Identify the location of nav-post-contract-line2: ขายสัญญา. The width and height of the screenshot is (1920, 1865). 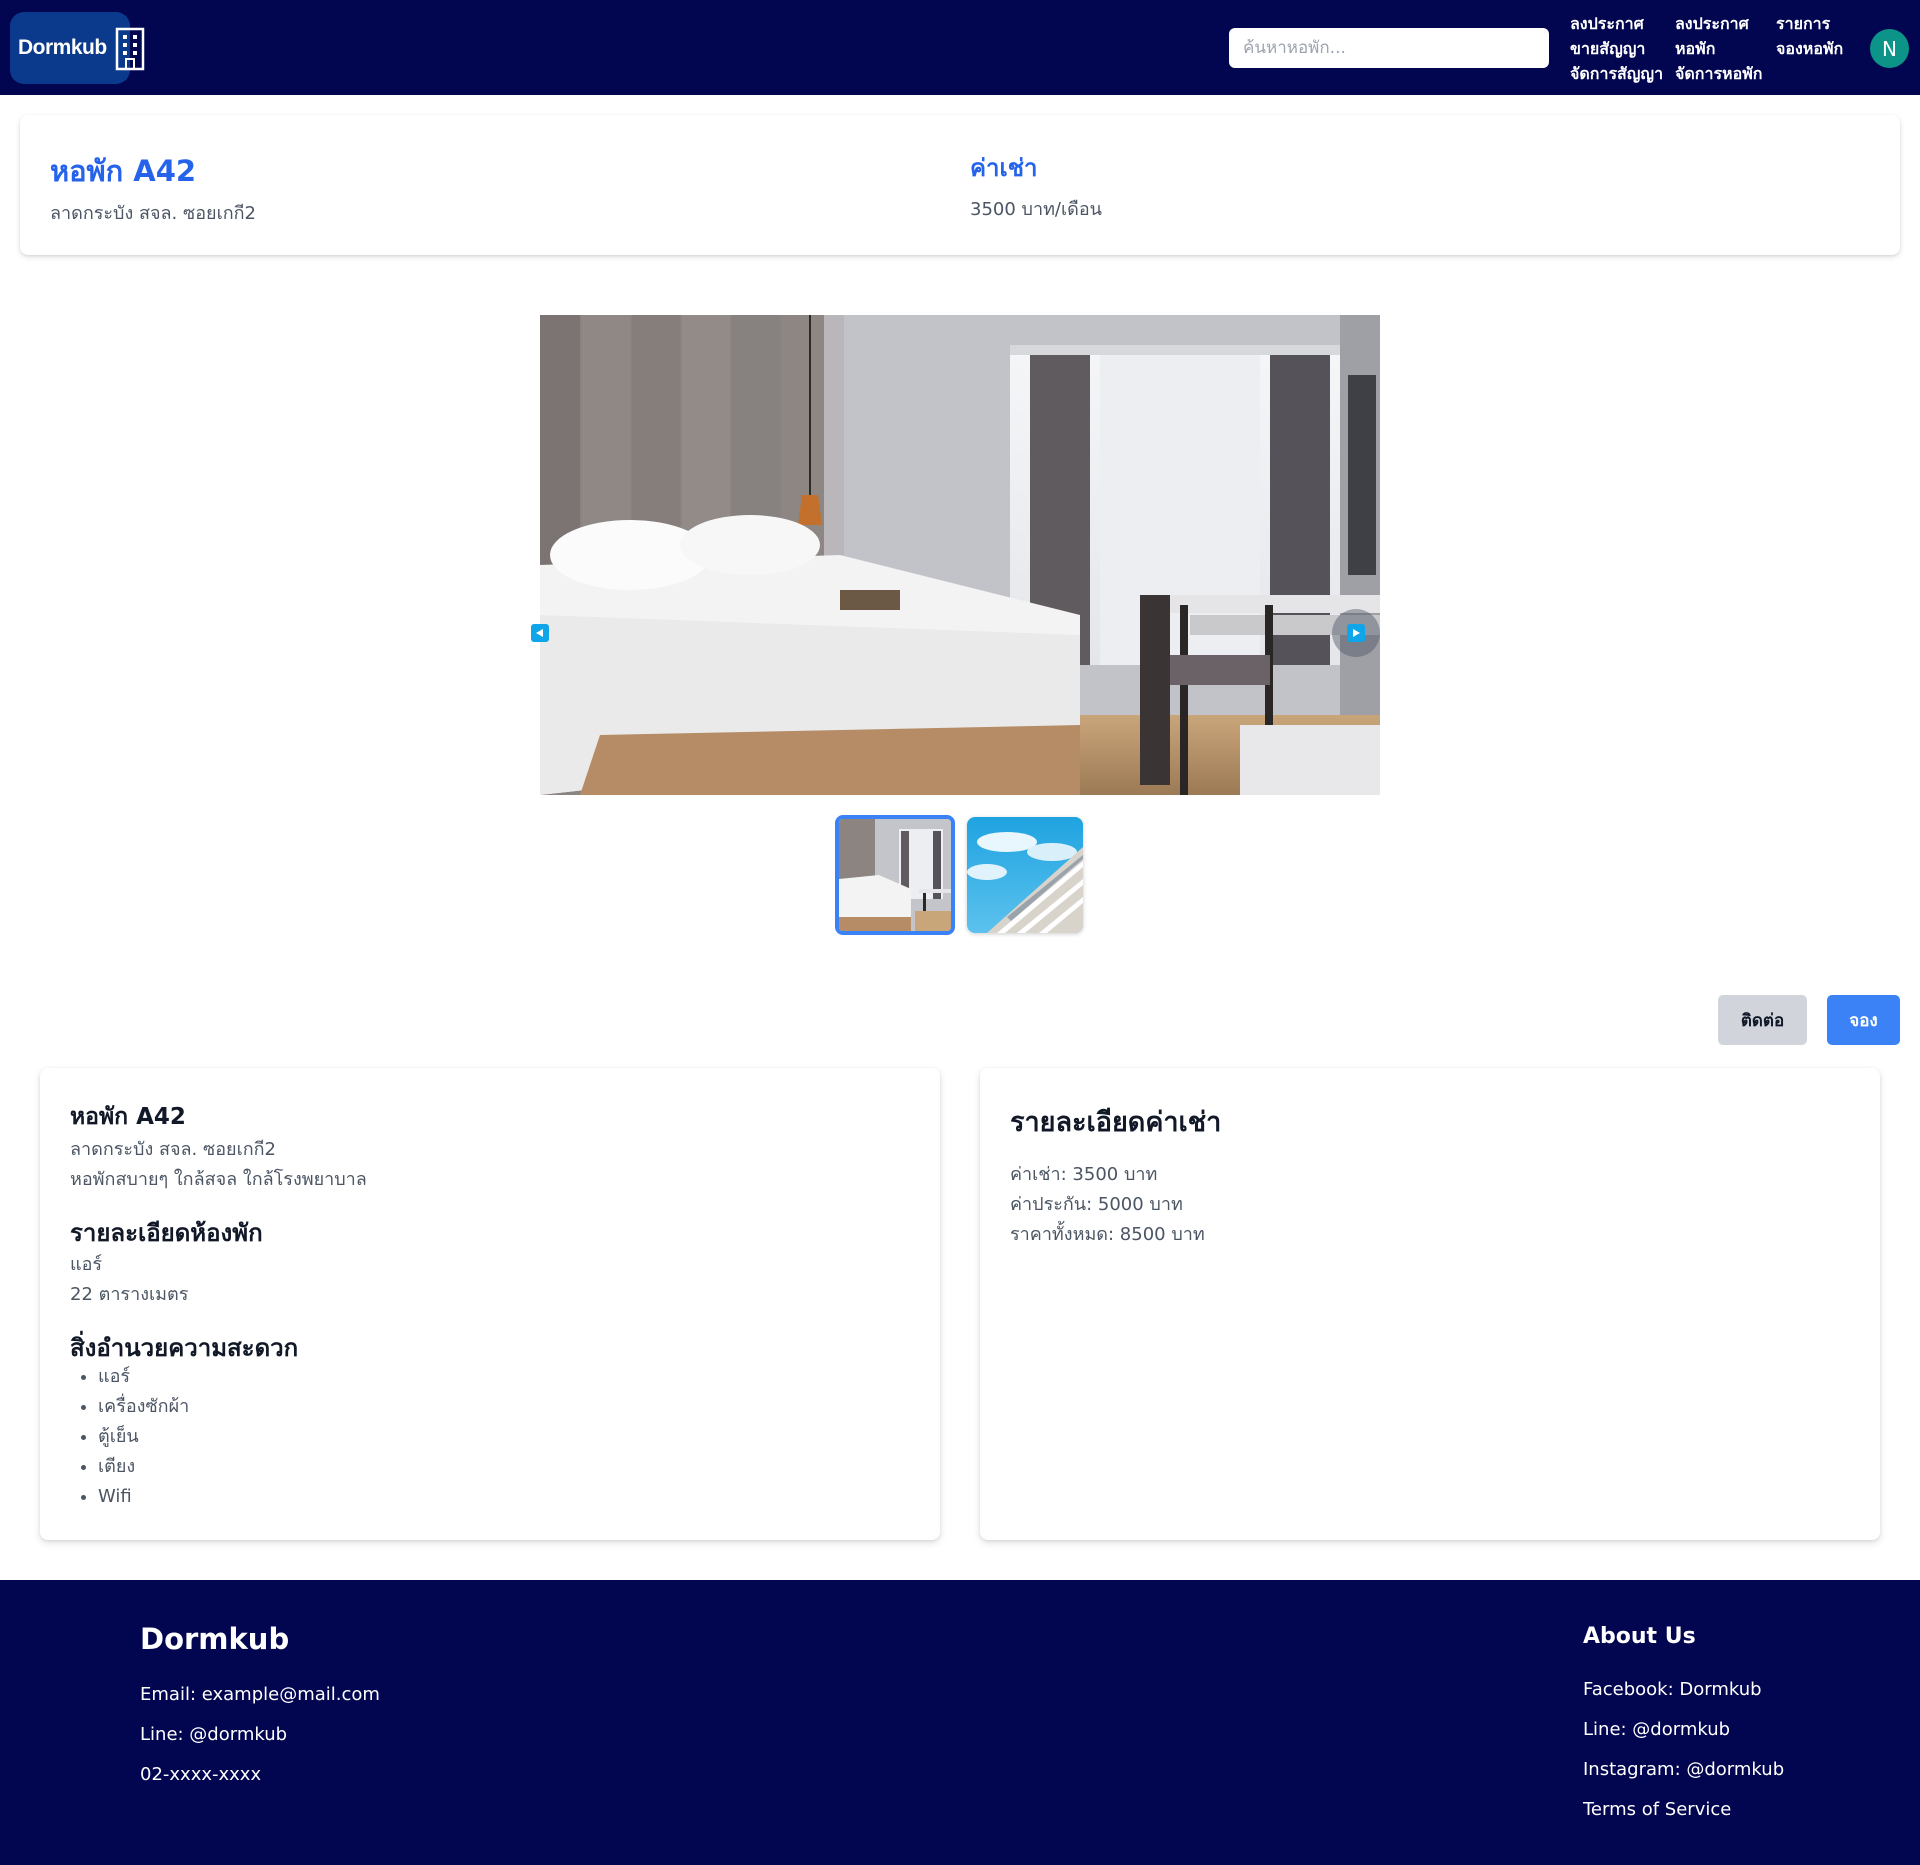
(1608, 48).